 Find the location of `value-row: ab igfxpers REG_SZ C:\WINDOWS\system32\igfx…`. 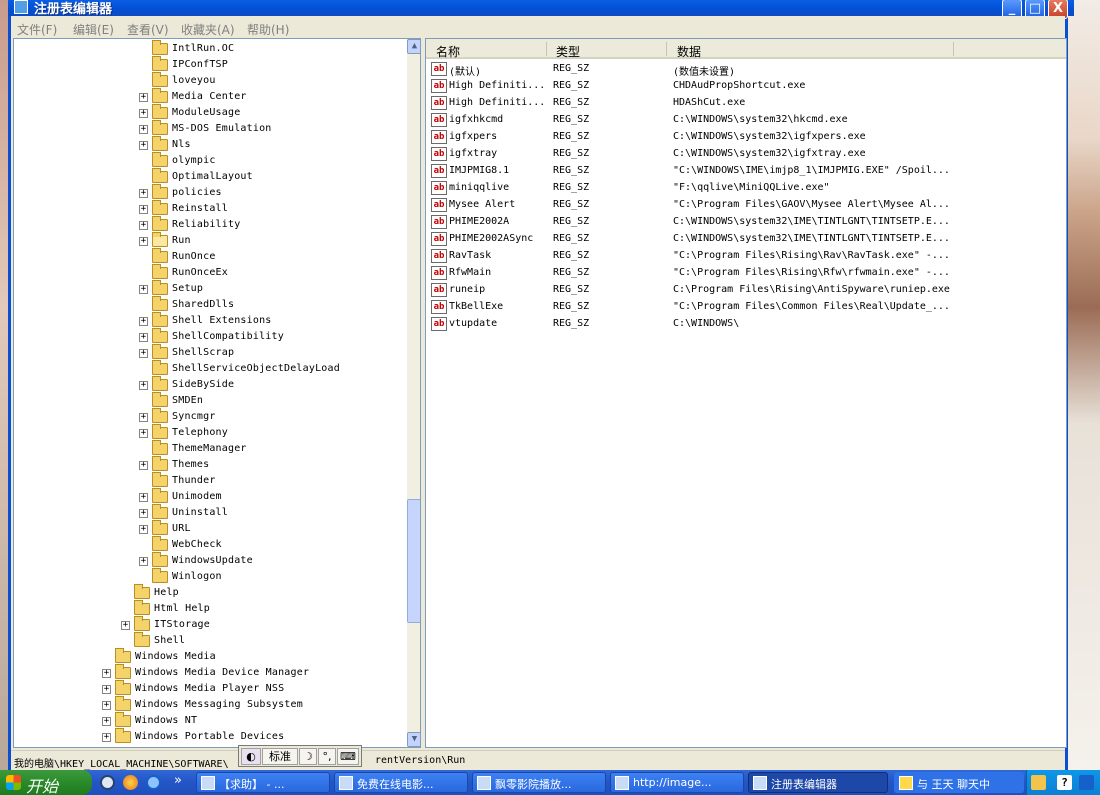

value-row: ab igfxpers REG_SZ C:\WINDOWS\system32\igfx… is located at coordinates (746, 137).